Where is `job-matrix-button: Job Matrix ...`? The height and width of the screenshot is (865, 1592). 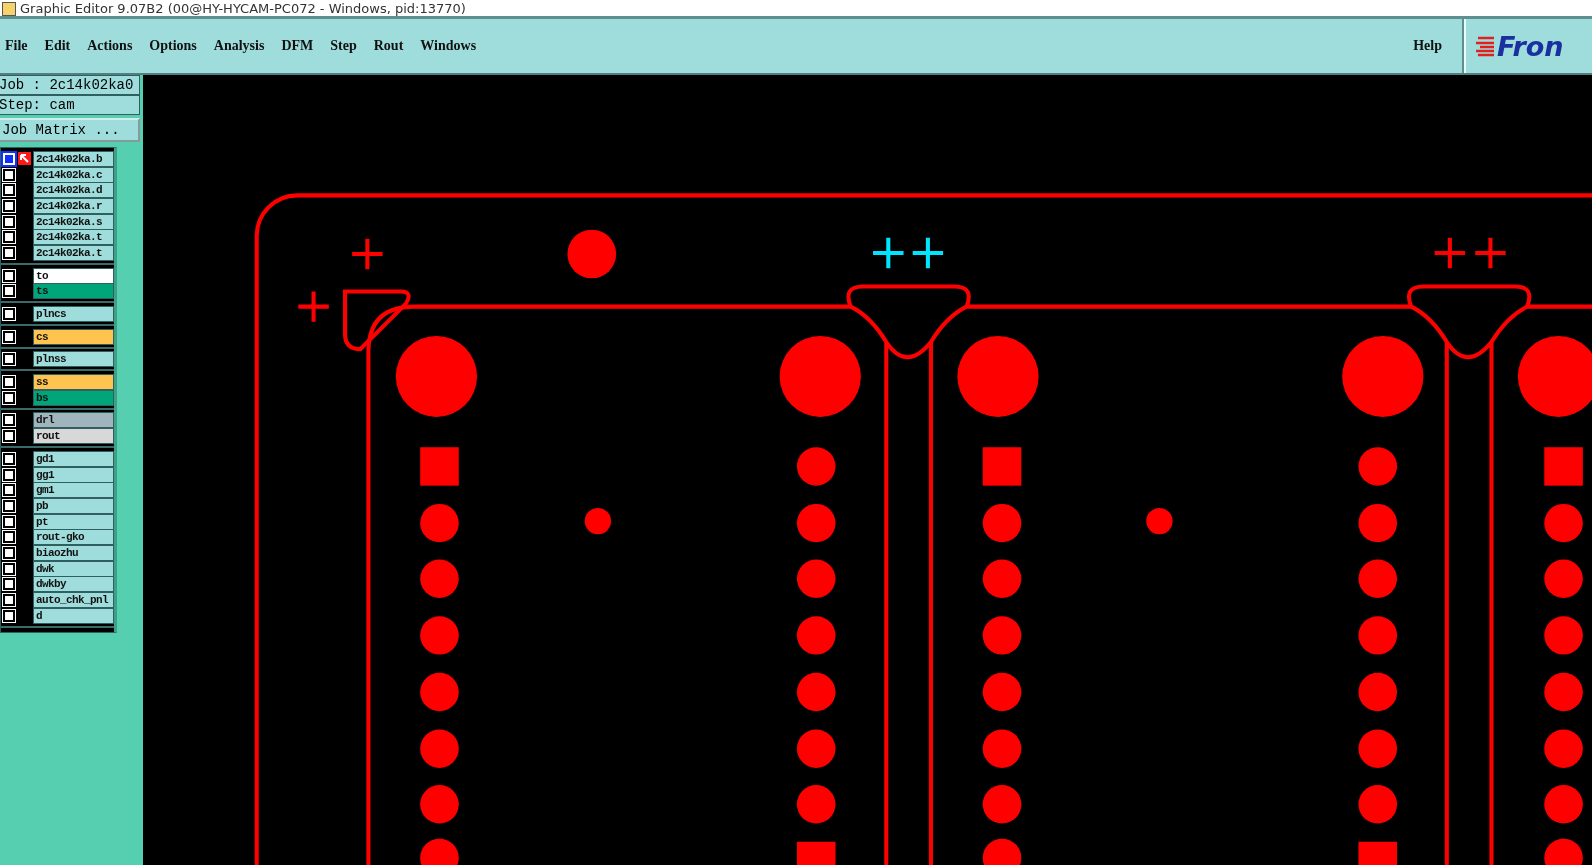
job-matrix-button: Job Matrix ... is located at coordinates (70, 130).